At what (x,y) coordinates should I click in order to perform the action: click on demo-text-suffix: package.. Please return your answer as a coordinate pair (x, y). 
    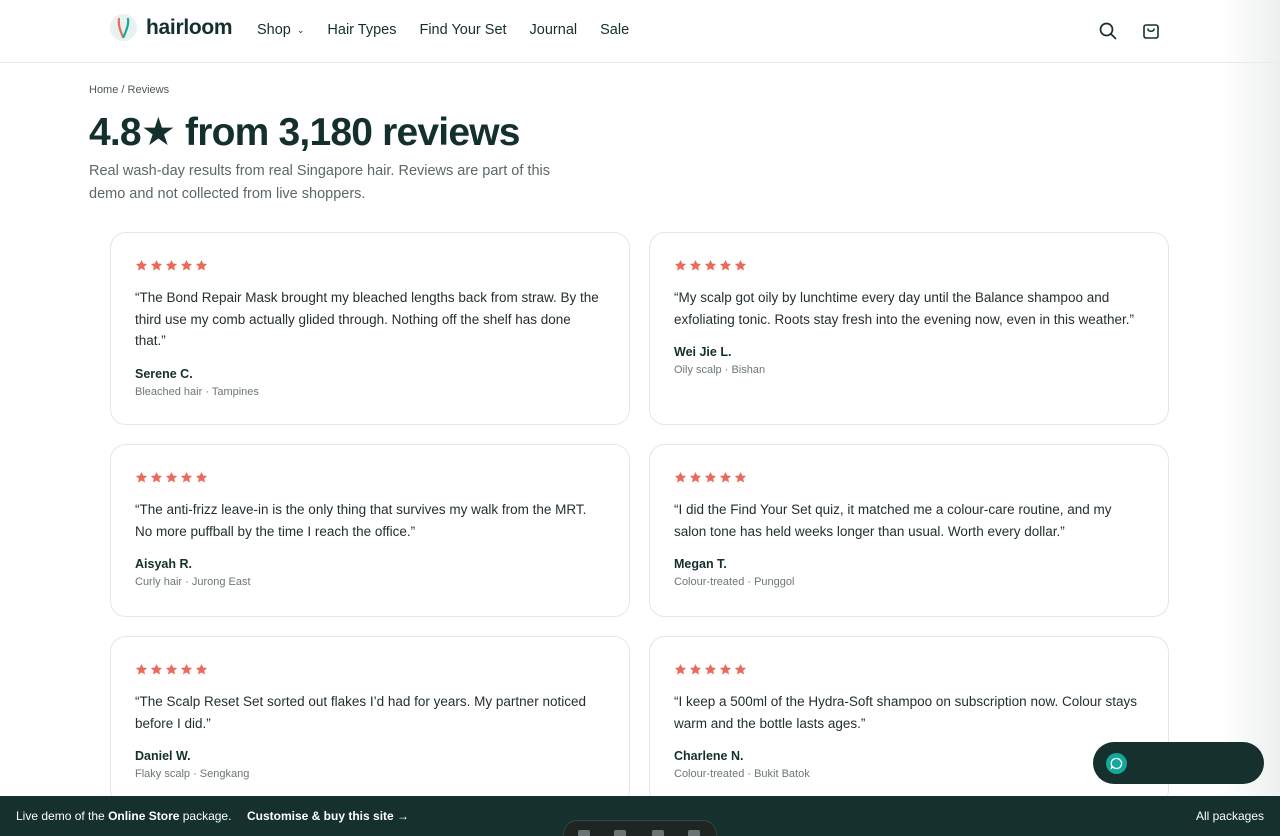
    Looking at the image, I should click on (205, 816).